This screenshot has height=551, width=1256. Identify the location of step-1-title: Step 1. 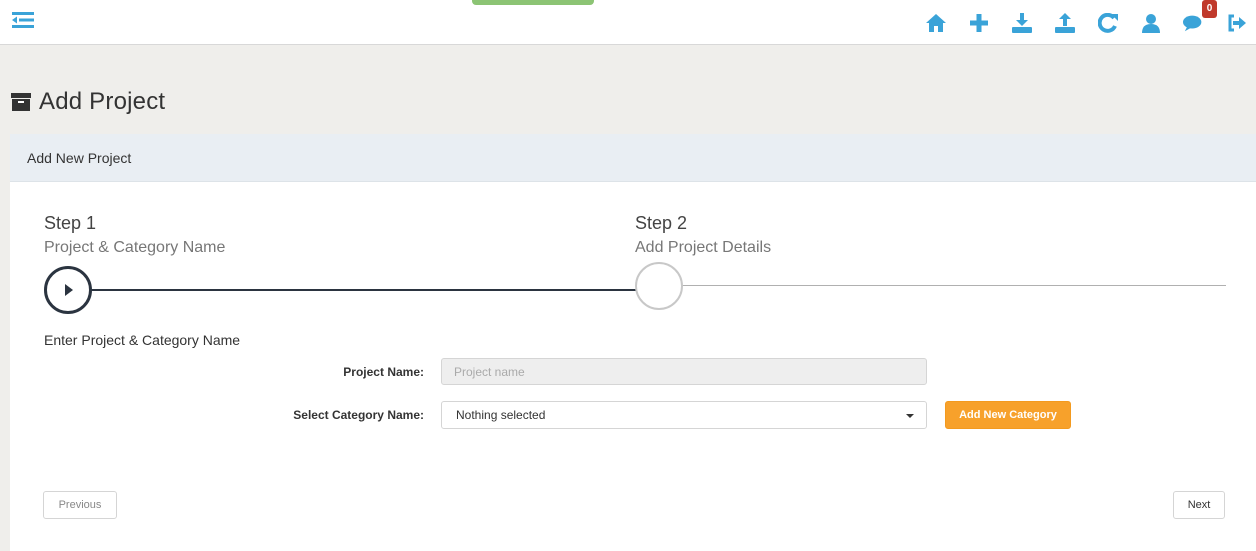
(70, 223).